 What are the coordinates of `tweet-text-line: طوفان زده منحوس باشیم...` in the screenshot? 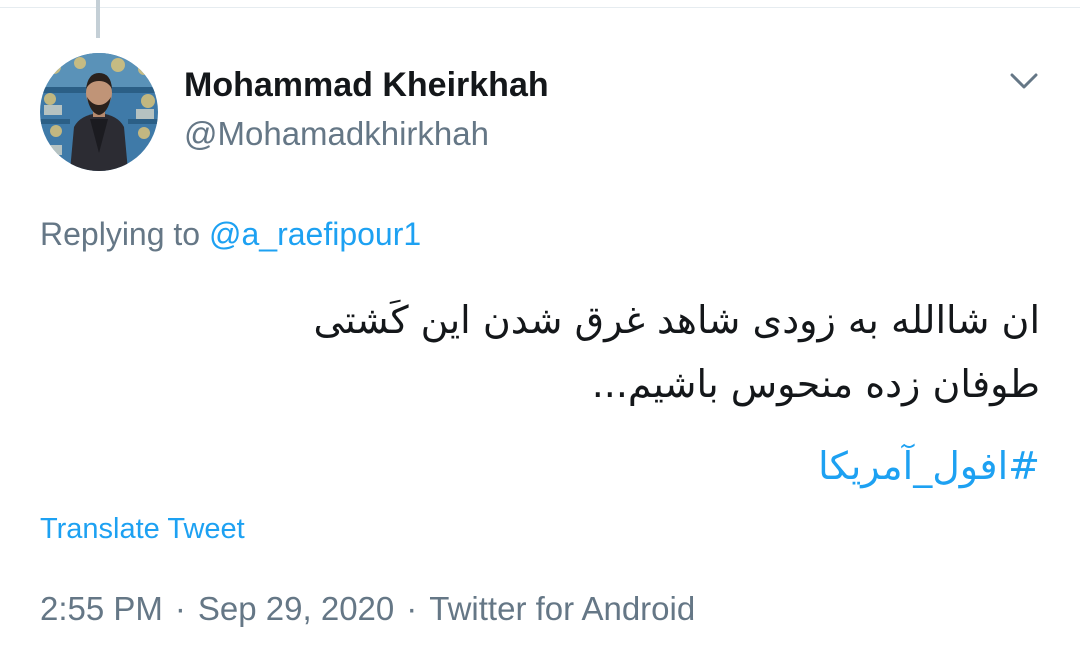 It's located at (815, 384).